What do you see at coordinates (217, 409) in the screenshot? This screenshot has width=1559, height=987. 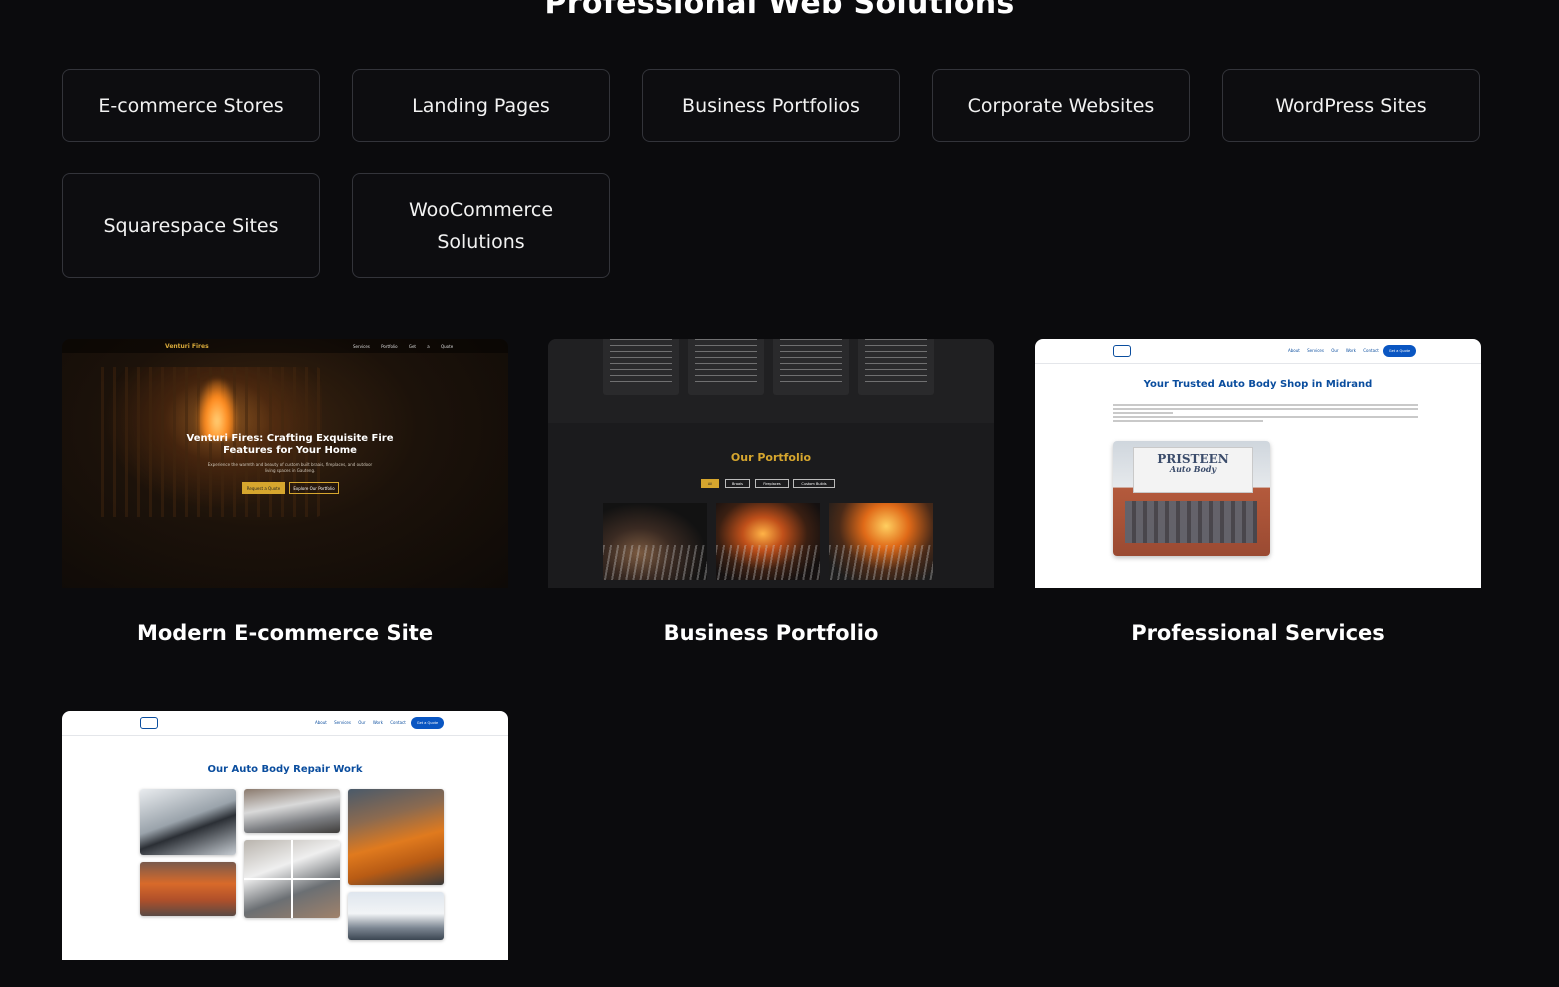 I see `fire-image` at bounding box center [217, 409].